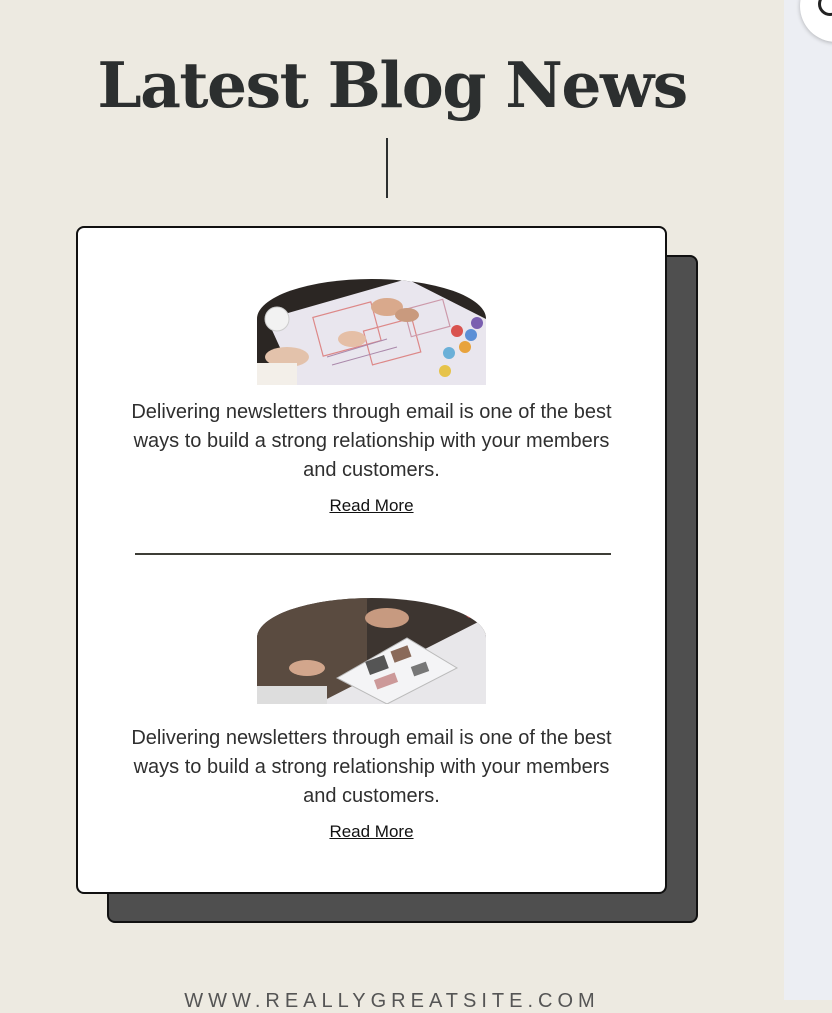 The height and width of the screenshot is (1013, 832). What do you see at coordinates (371, 651) in the screenshot?
I see `post-image-magazines` at bounding box center [371, 651].